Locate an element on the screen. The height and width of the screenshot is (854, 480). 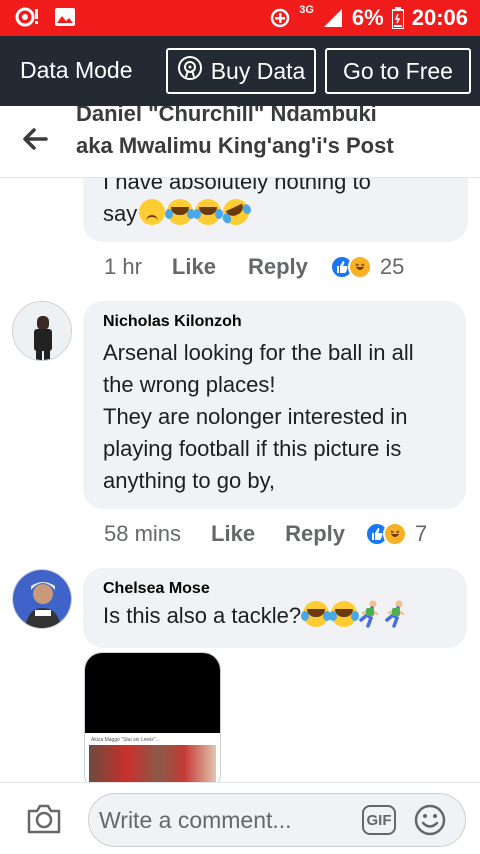
network-type: 3G is located at coordinates (306, 10).